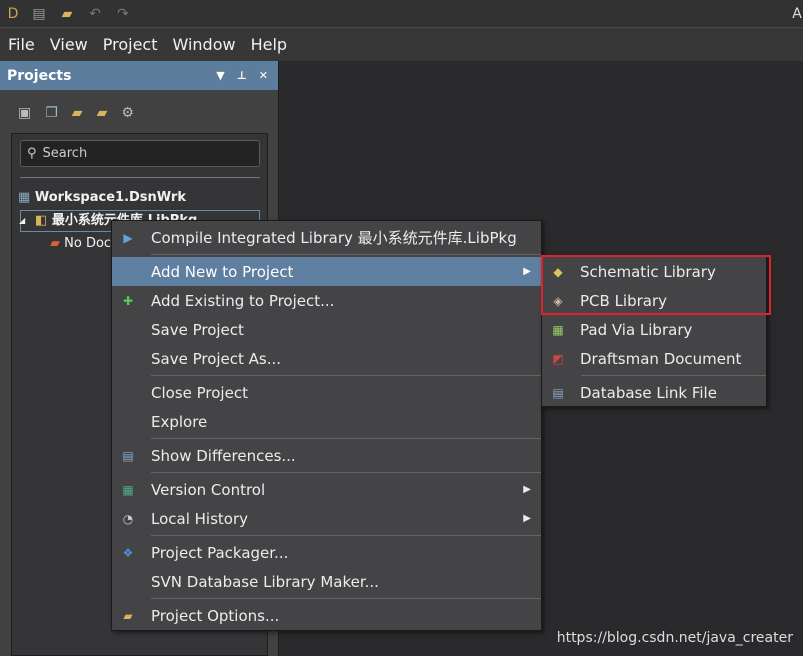 Image resolution: width=803 pixels, height=656 pixels. I want to click on options-icon: ▰, so click(128, 615).